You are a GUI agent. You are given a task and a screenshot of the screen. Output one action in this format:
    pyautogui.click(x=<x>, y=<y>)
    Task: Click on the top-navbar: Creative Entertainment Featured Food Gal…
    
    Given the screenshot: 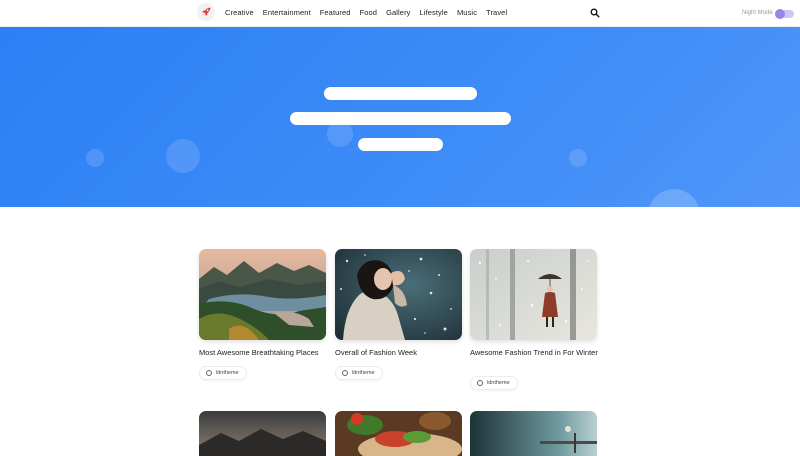 What is the action you would take?
    pyautogui.click(x=400, y=13)
    